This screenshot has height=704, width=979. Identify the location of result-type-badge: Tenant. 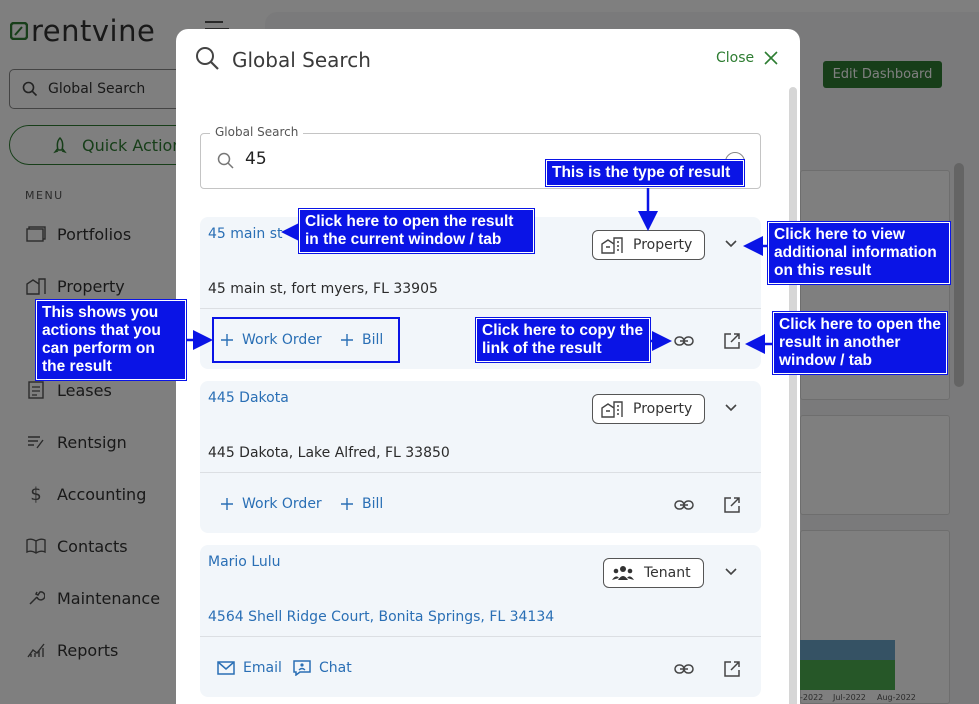
(653, 573).